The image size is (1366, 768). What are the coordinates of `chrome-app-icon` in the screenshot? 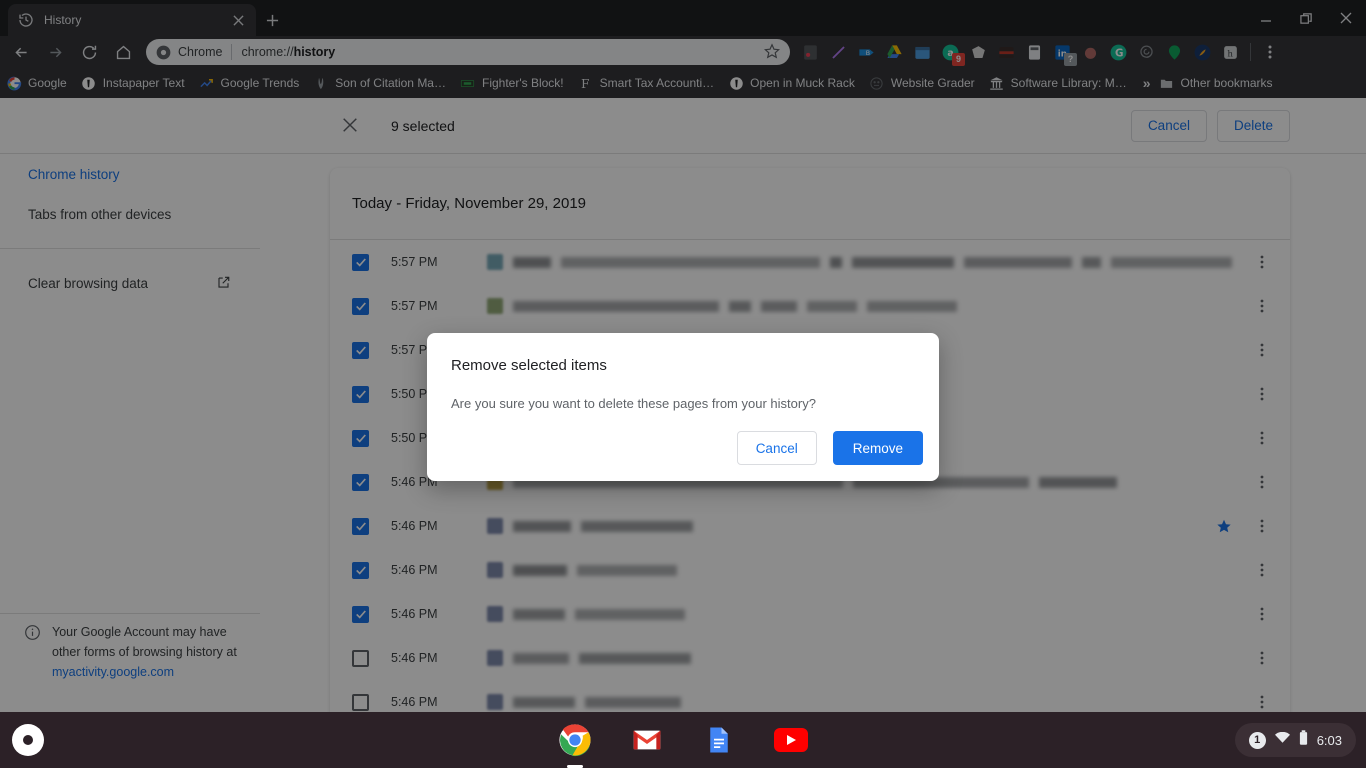 It's located at (575, 745).